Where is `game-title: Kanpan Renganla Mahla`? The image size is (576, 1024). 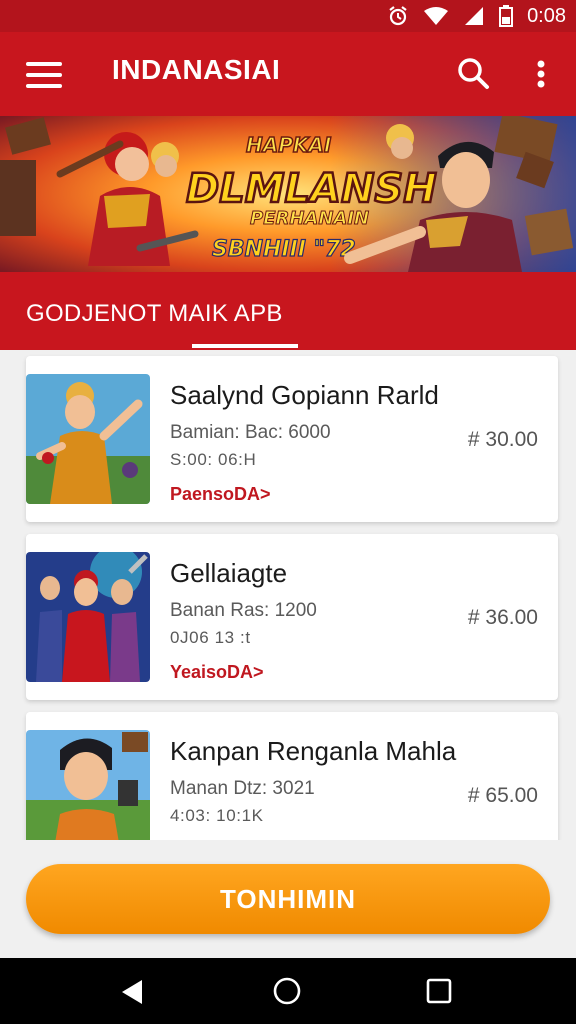
game-title: Kanpan Renganla Mahla is located at coordinates (313, 751).